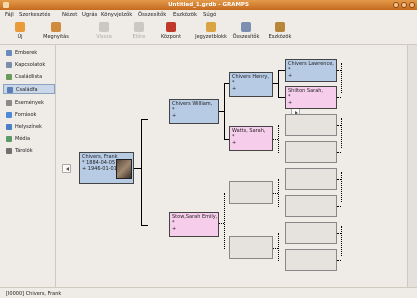  What do you see at coordinates (311, 70) in the screenshot?
I see `great-grandfather-box: Chivers Lawrence, * +` at bounding box center [311, 70].